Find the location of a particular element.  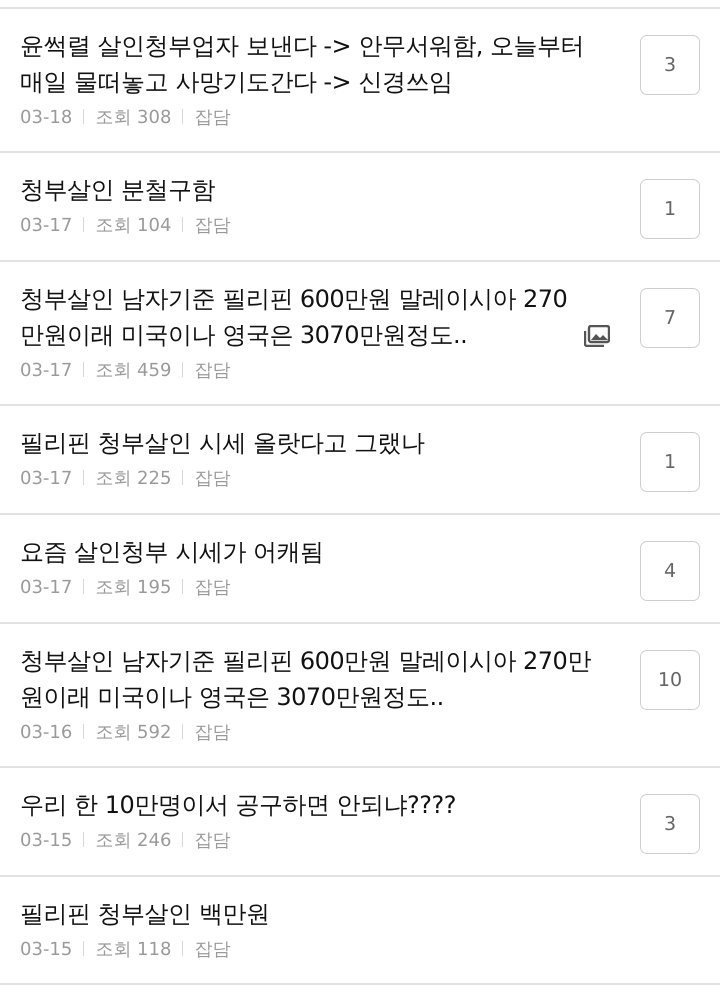

post-row: 청부살인 분철구함 03-17 조회 104 잡담 1 is located at coordinates (360, 207).